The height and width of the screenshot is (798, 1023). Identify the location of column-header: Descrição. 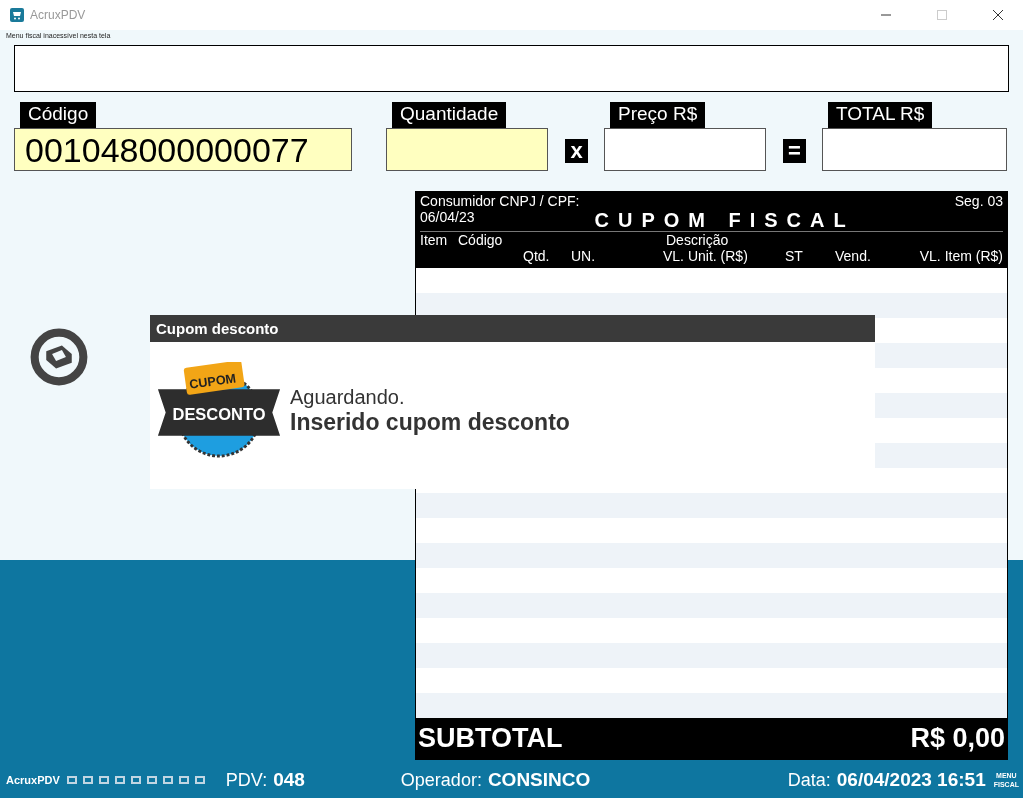
(697, 240).